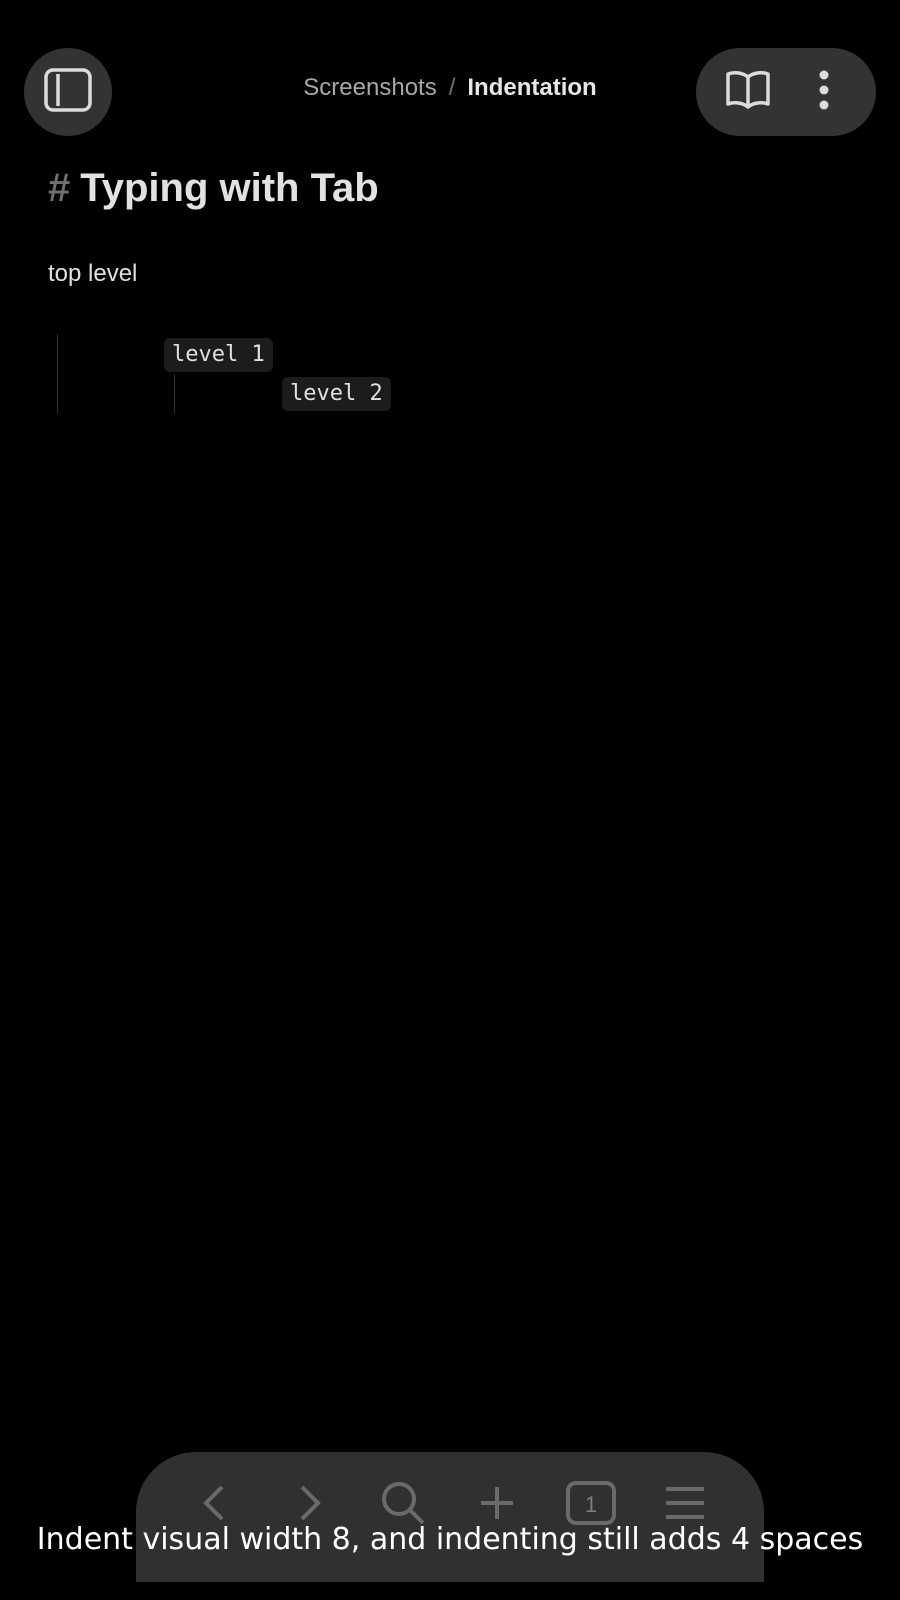  What do you see at coordinates (336, 394) in the screenshot?
I see `code-line-level-2: level 2` at bounding box center [336, 394].